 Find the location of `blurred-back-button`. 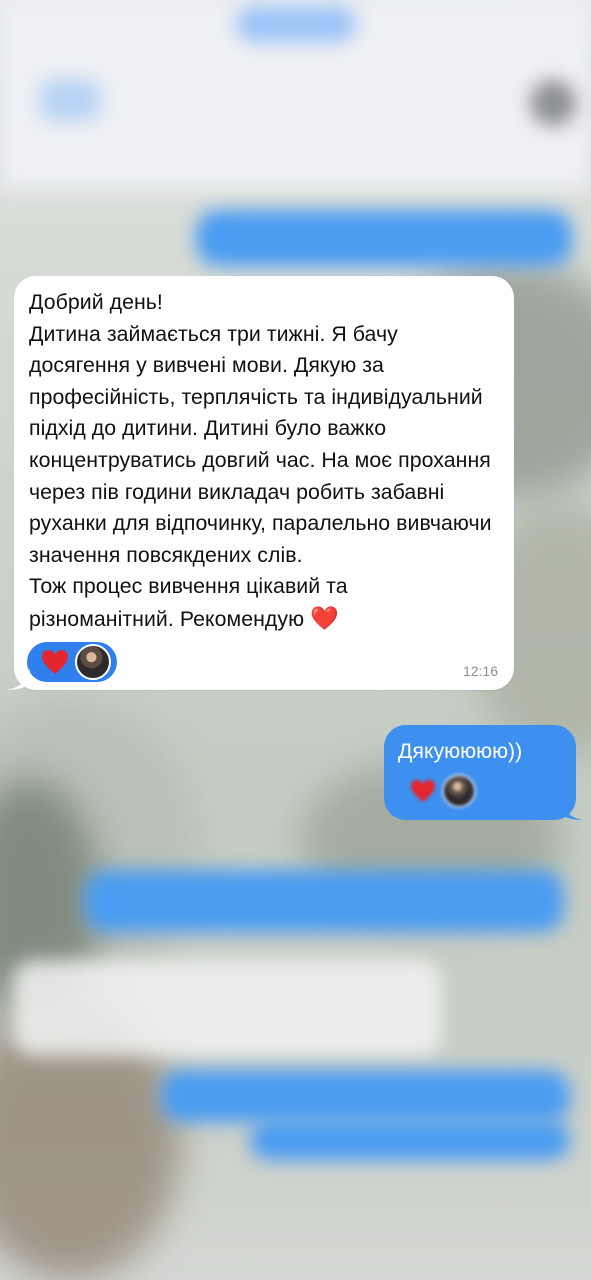

blurred-back-button is located at coordinates (70, 100).